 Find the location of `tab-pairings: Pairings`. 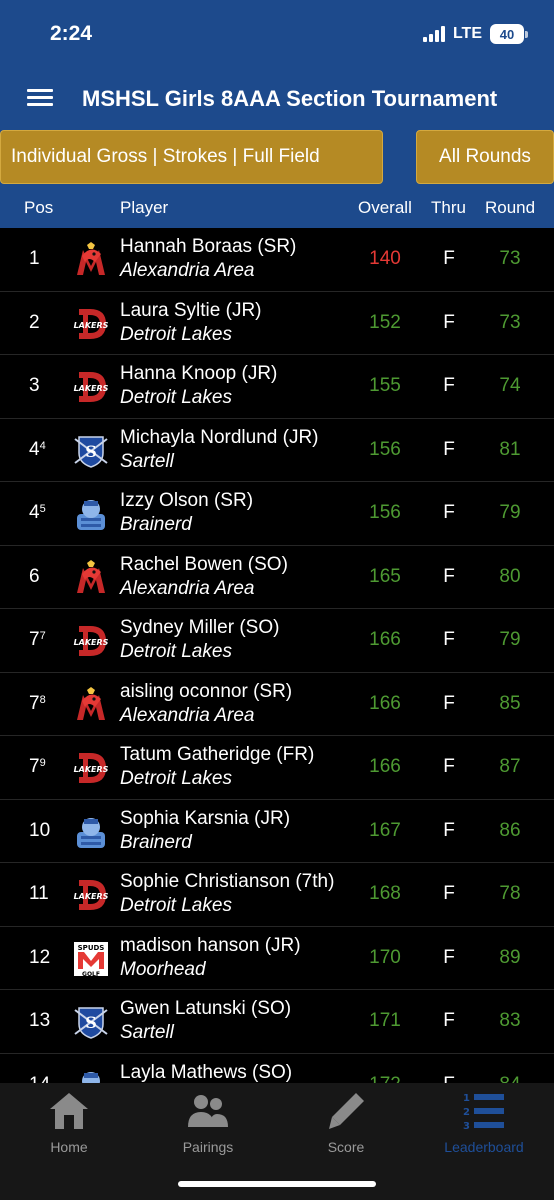

tab-pairings: Pairings is located at coordinates (208, 1122).